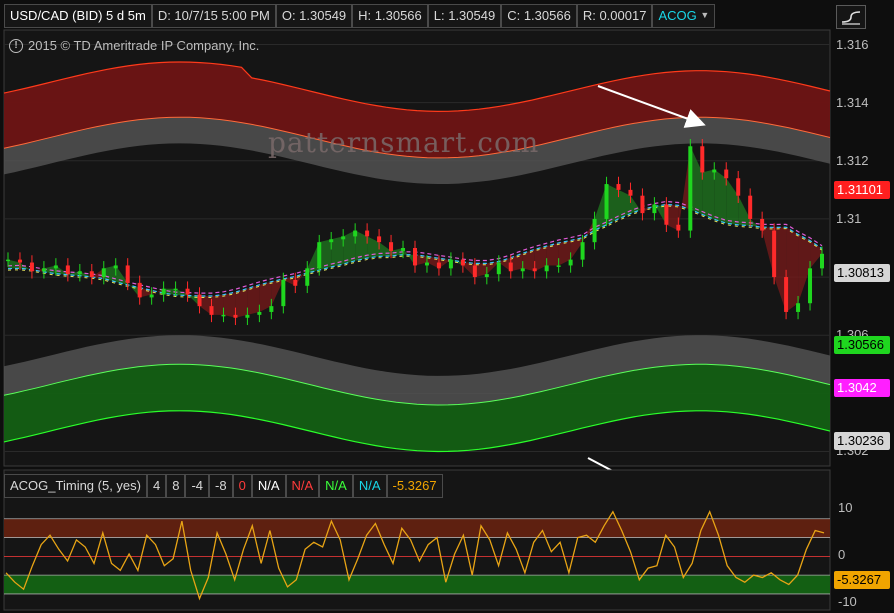 Image resolution: width=894 pixels, height=613 pixels. I want to click on curve-tool-button, so click(851, 17).